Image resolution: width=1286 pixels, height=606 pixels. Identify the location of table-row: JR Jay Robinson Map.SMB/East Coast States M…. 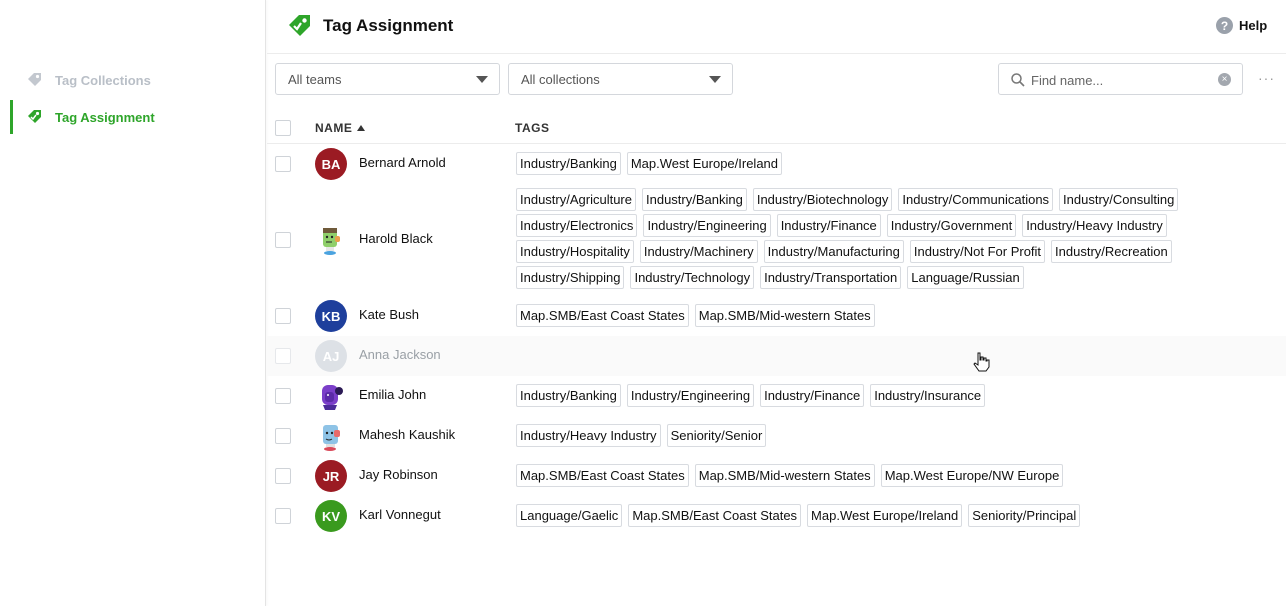
(776, 476).